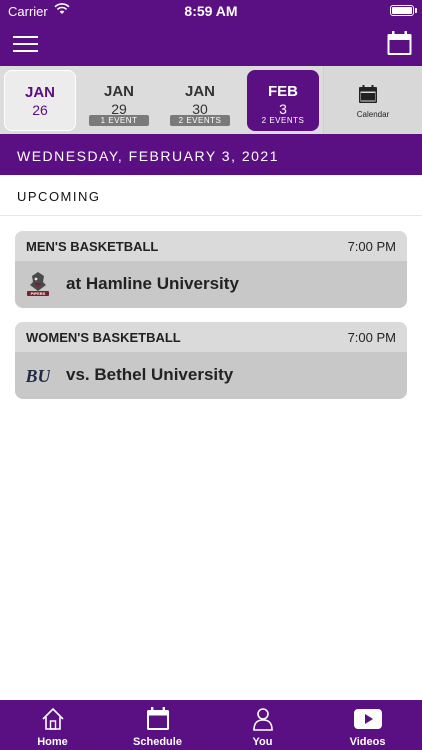 Image resolution: width=422 pixels, height=750 pixels. What do you see at coordinates (150, 374) in the screenshot?
I see `event-opponent: vs. Bethel University` at bounding box center [150, 374].